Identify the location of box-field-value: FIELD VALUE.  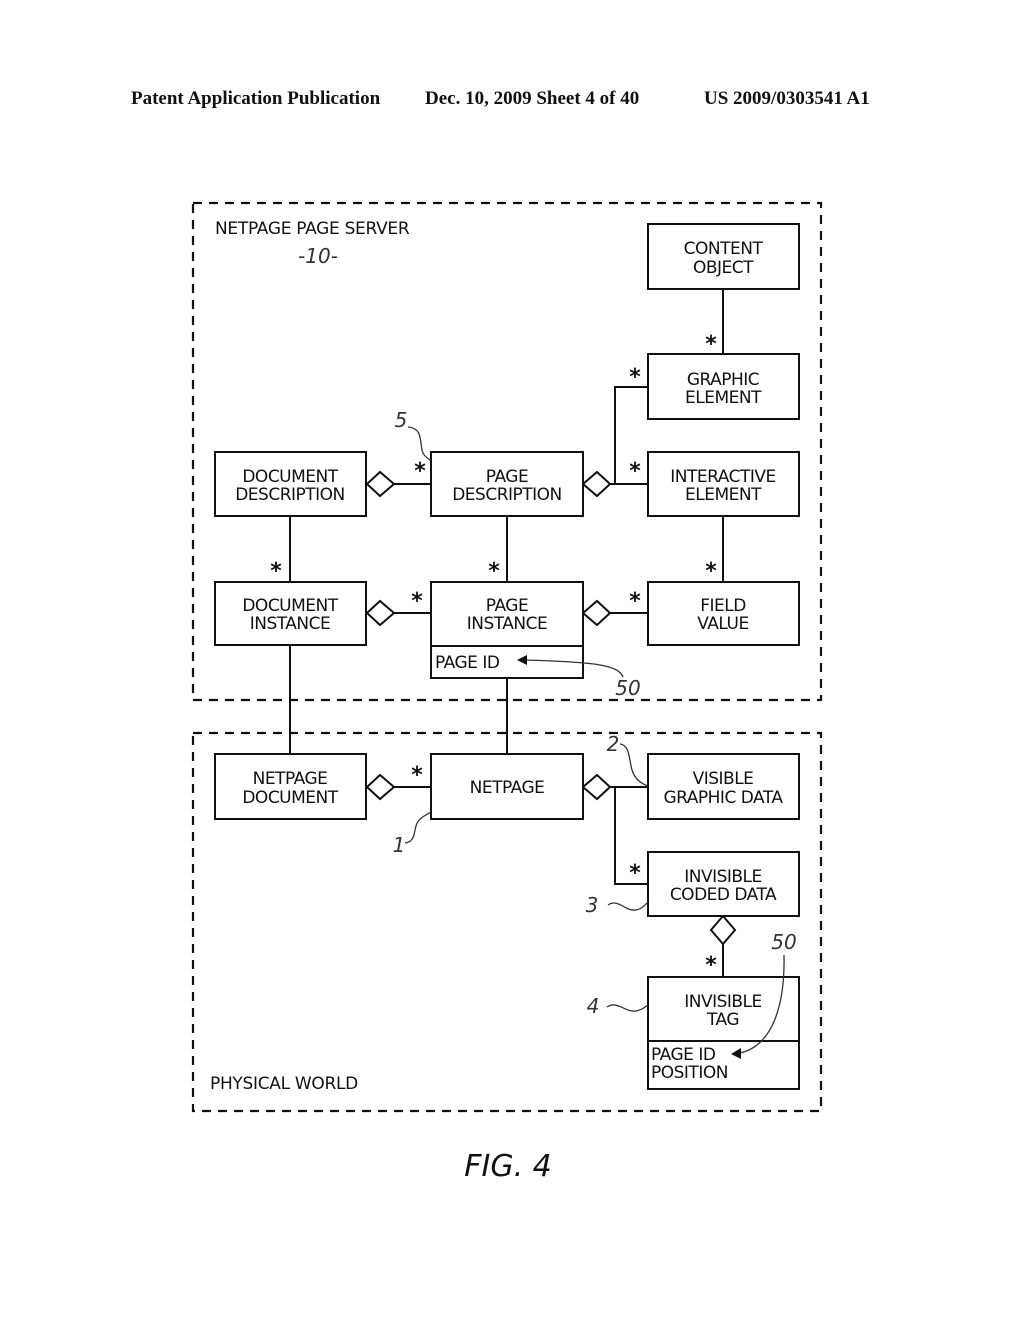
(723, 613).